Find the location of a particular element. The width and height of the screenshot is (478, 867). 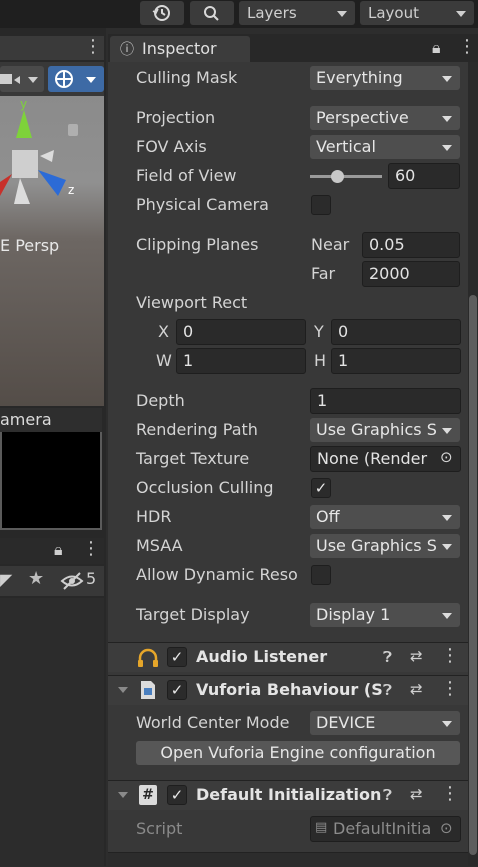

field-of-view-value: 60 is located at coordinates (405, 175).